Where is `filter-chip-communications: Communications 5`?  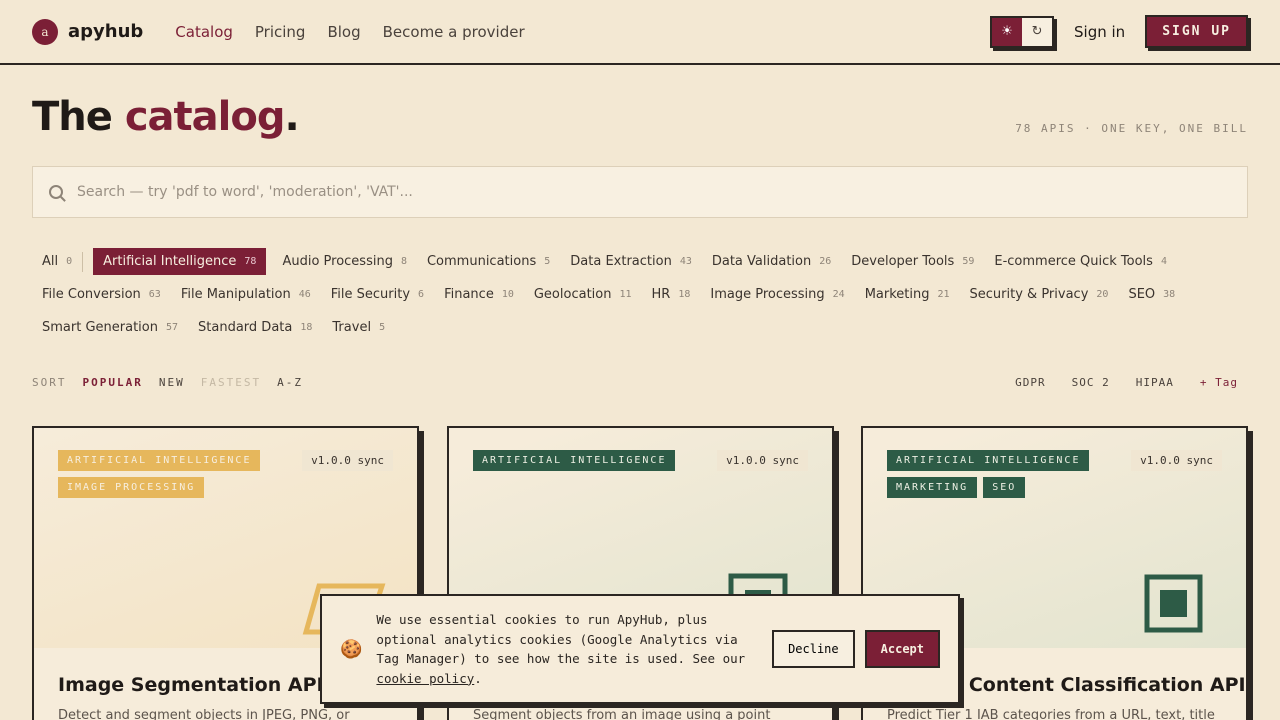
filter-chip-communications: Communications 5 is located at coordinates (488, 261).